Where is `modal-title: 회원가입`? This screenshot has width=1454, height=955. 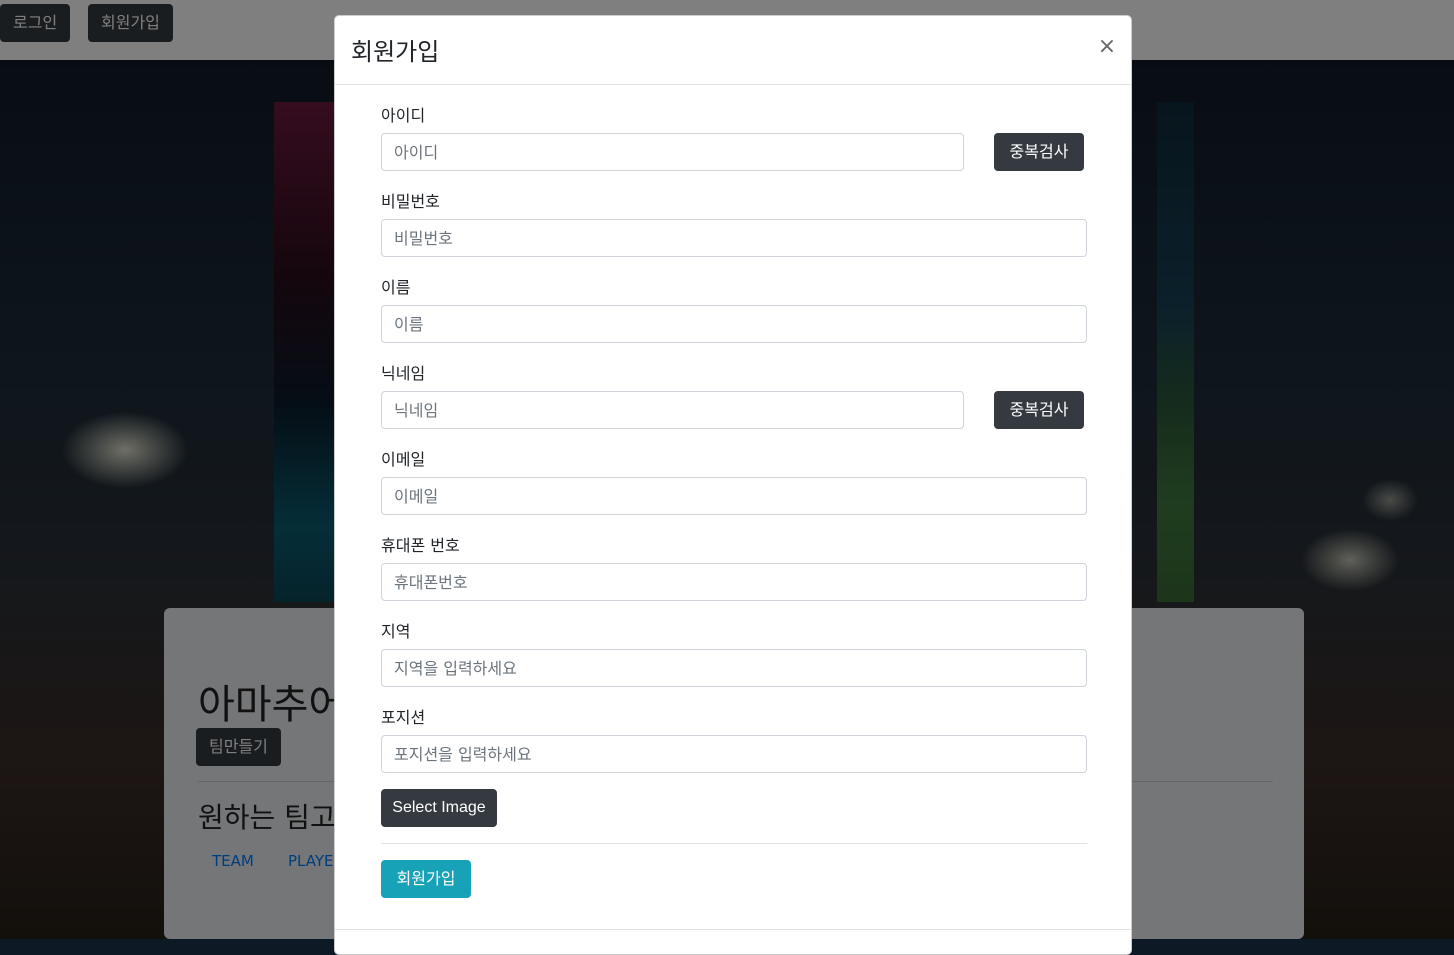 modal-title: 회원가입 is located at coordinates (395, 52).